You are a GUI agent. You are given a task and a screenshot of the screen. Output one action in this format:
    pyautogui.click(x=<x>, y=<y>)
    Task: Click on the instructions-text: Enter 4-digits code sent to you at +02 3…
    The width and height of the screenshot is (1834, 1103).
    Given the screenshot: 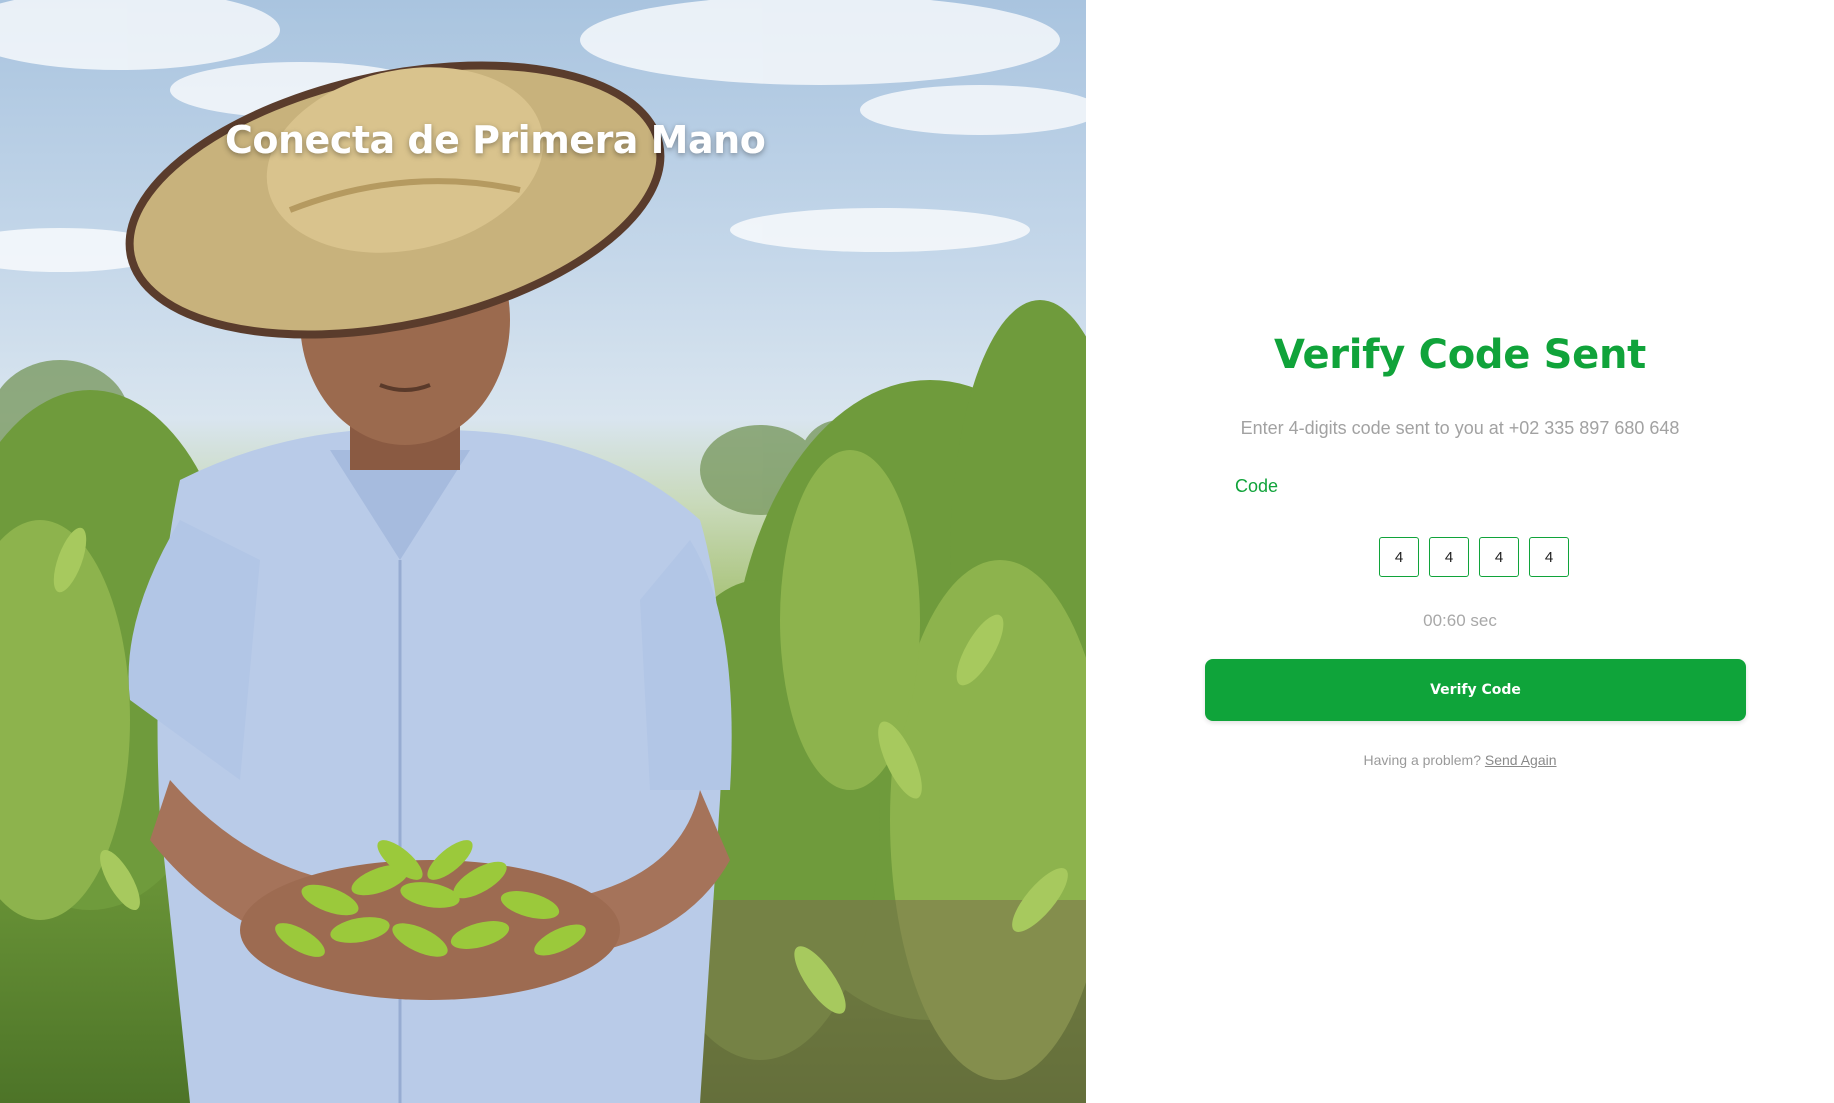 What is the action you would take?
    pyautogui.click(x=1460, y=428)
    